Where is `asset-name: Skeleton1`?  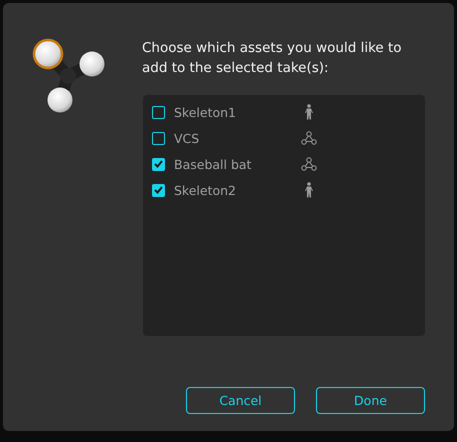 asset-name: Skeleton1 is located at coordinates (206, 112).